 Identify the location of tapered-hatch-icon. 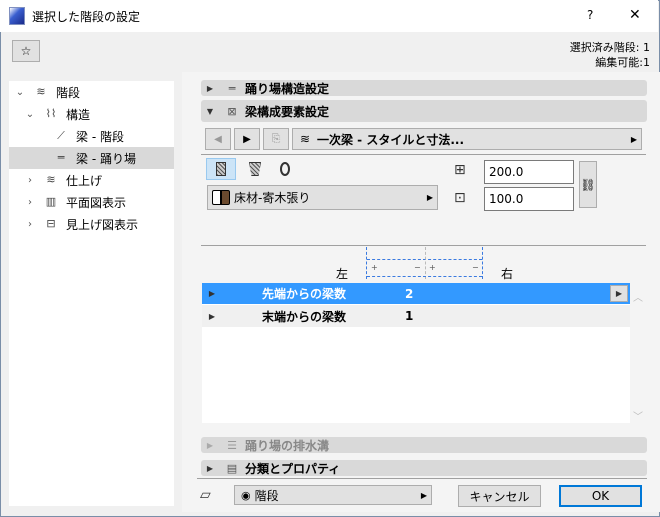
(255, 169).